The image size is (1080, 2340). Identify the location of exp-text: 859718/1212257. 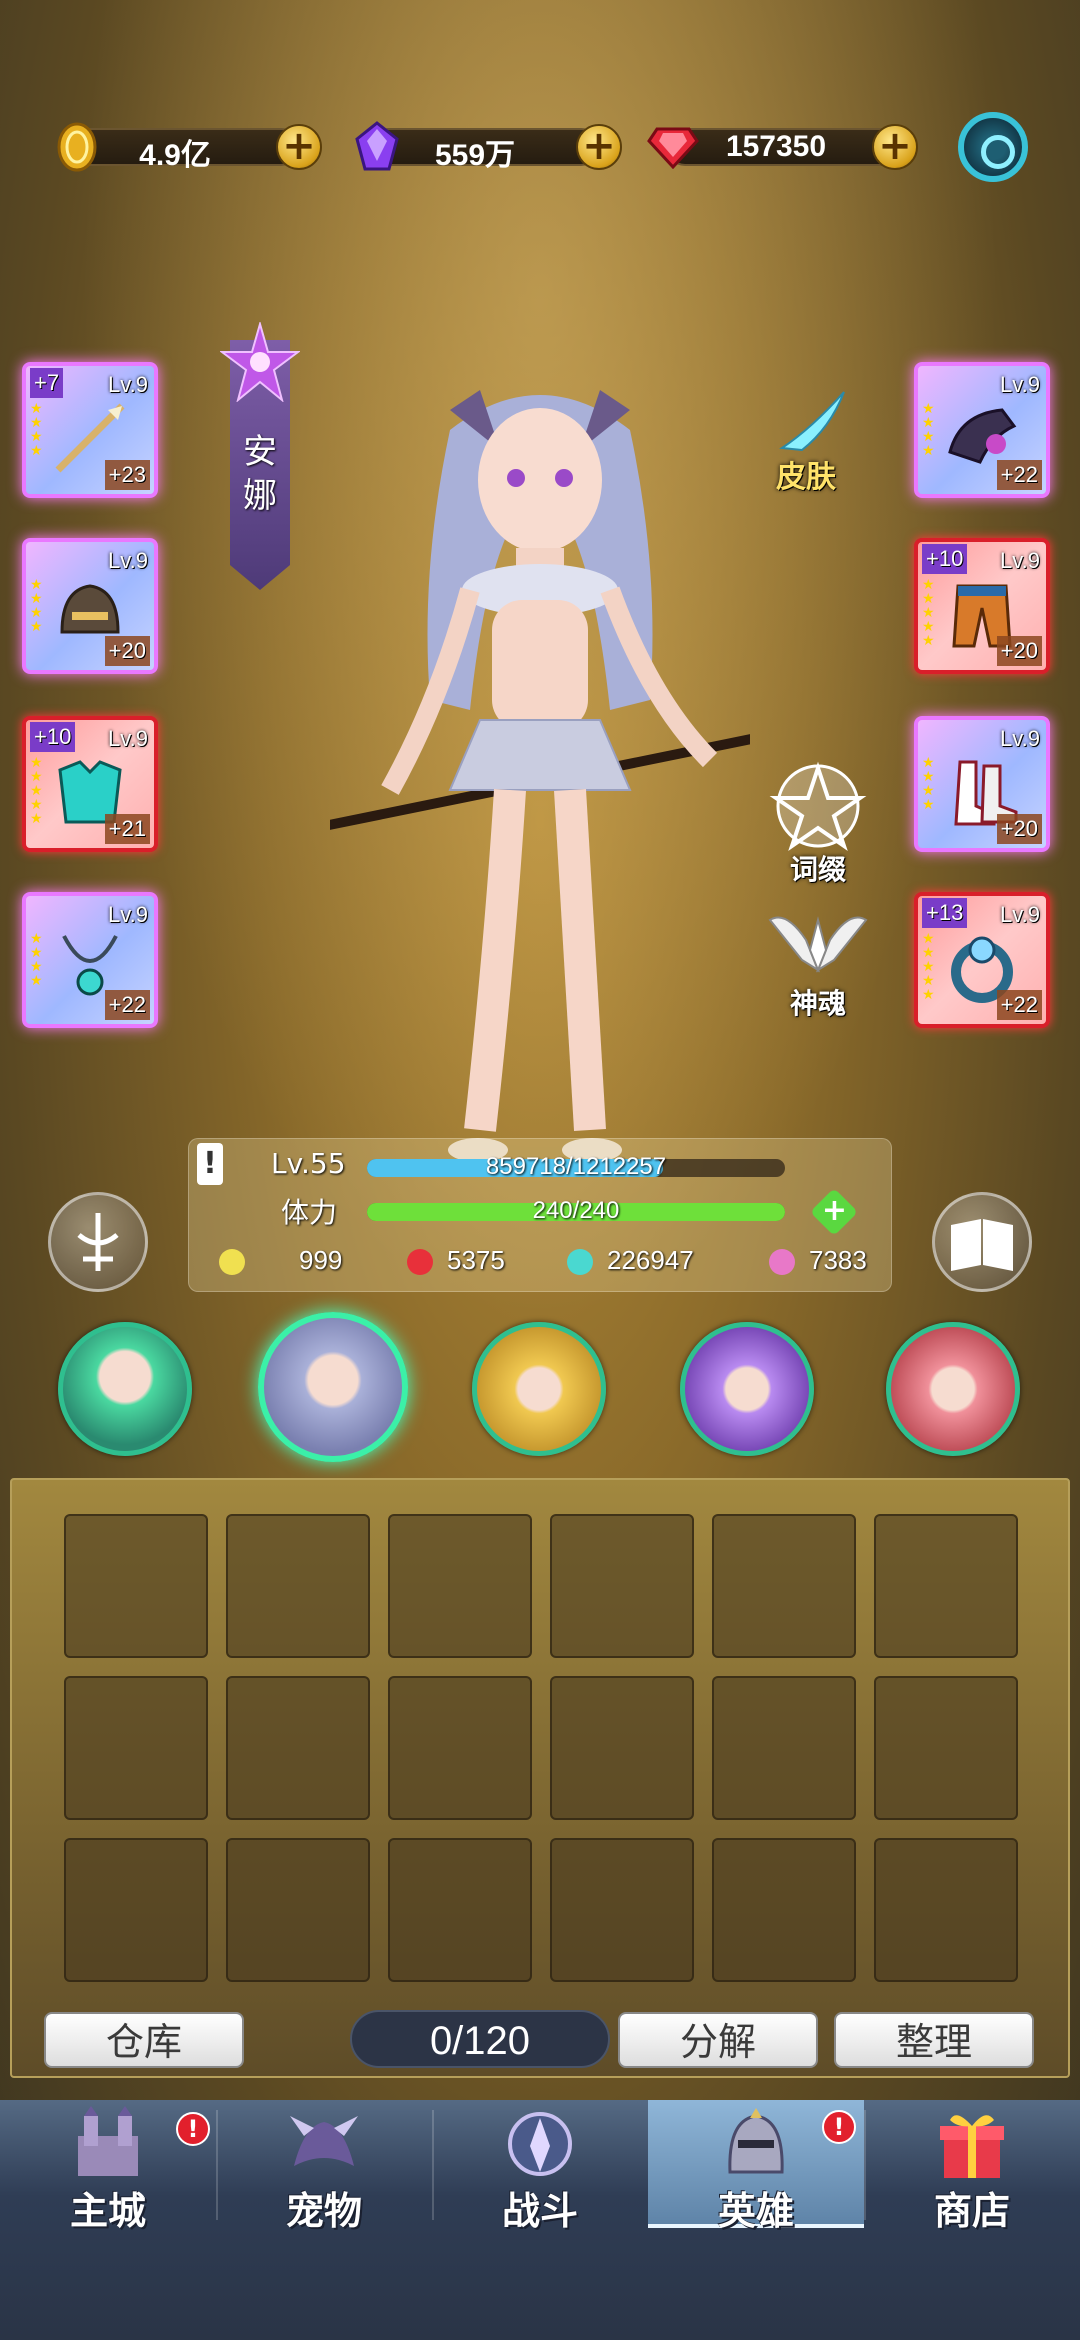
(576, 1166).